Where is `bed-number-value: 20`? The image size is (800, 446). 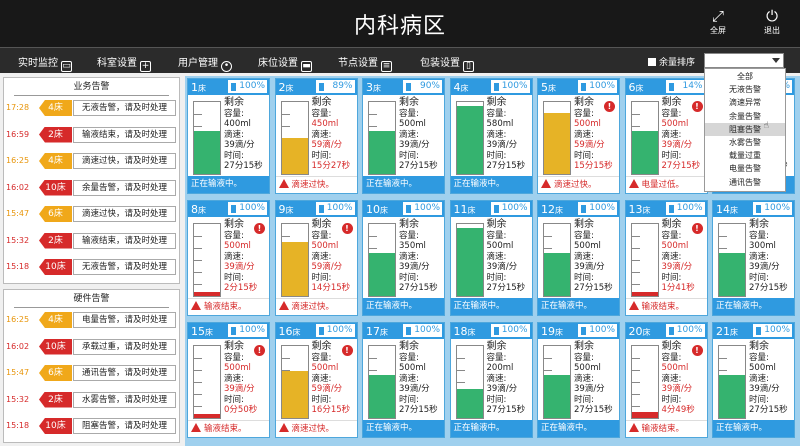
bed-number-value: 20 is located at coordinates (635, 331).